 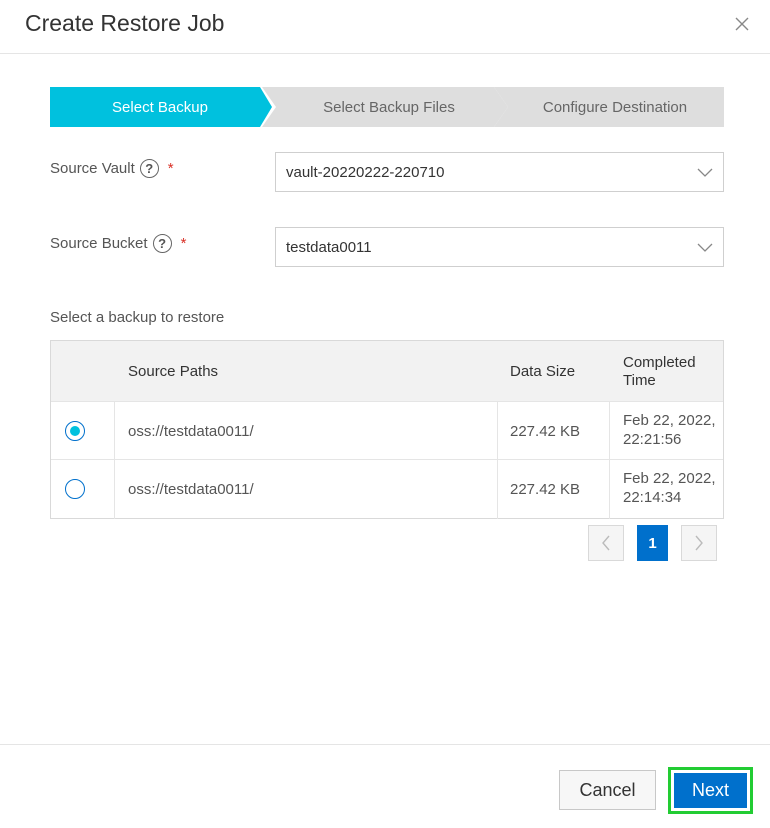 I want to click on step-configure-destination: Configure Destination, so click(x=609, y=107).